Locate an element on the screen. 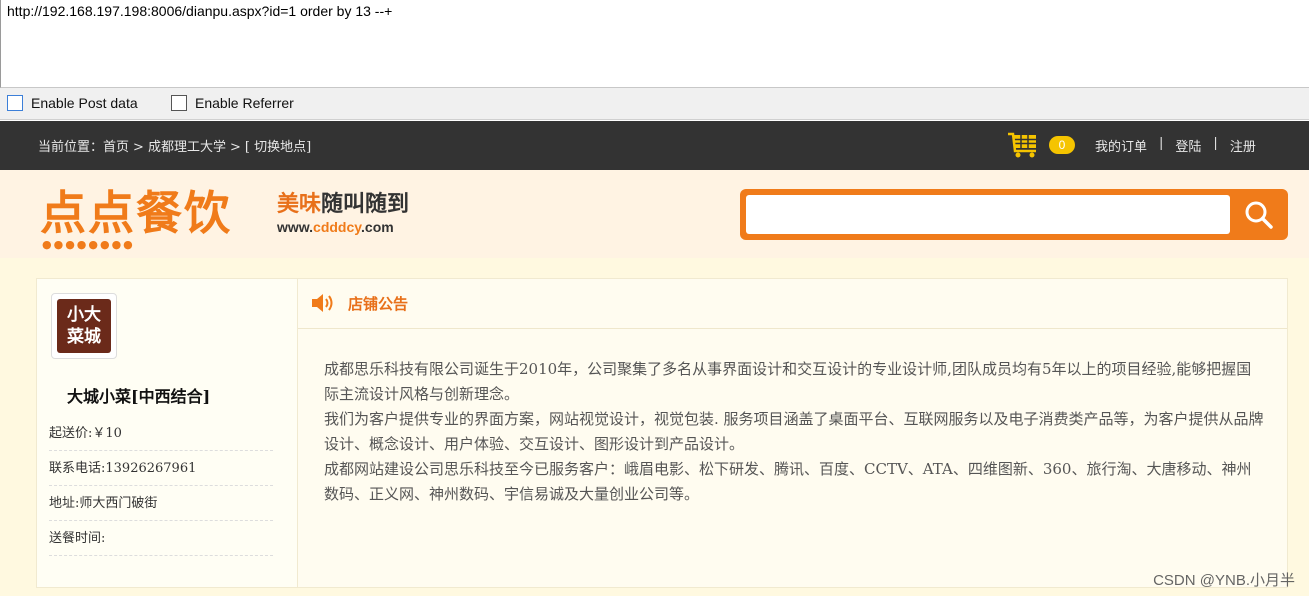 The width and height of the screenshot is (1309, 596). slogan: 美味随叫随到 www.cdddcy.com is located at coordinates (343, 214).